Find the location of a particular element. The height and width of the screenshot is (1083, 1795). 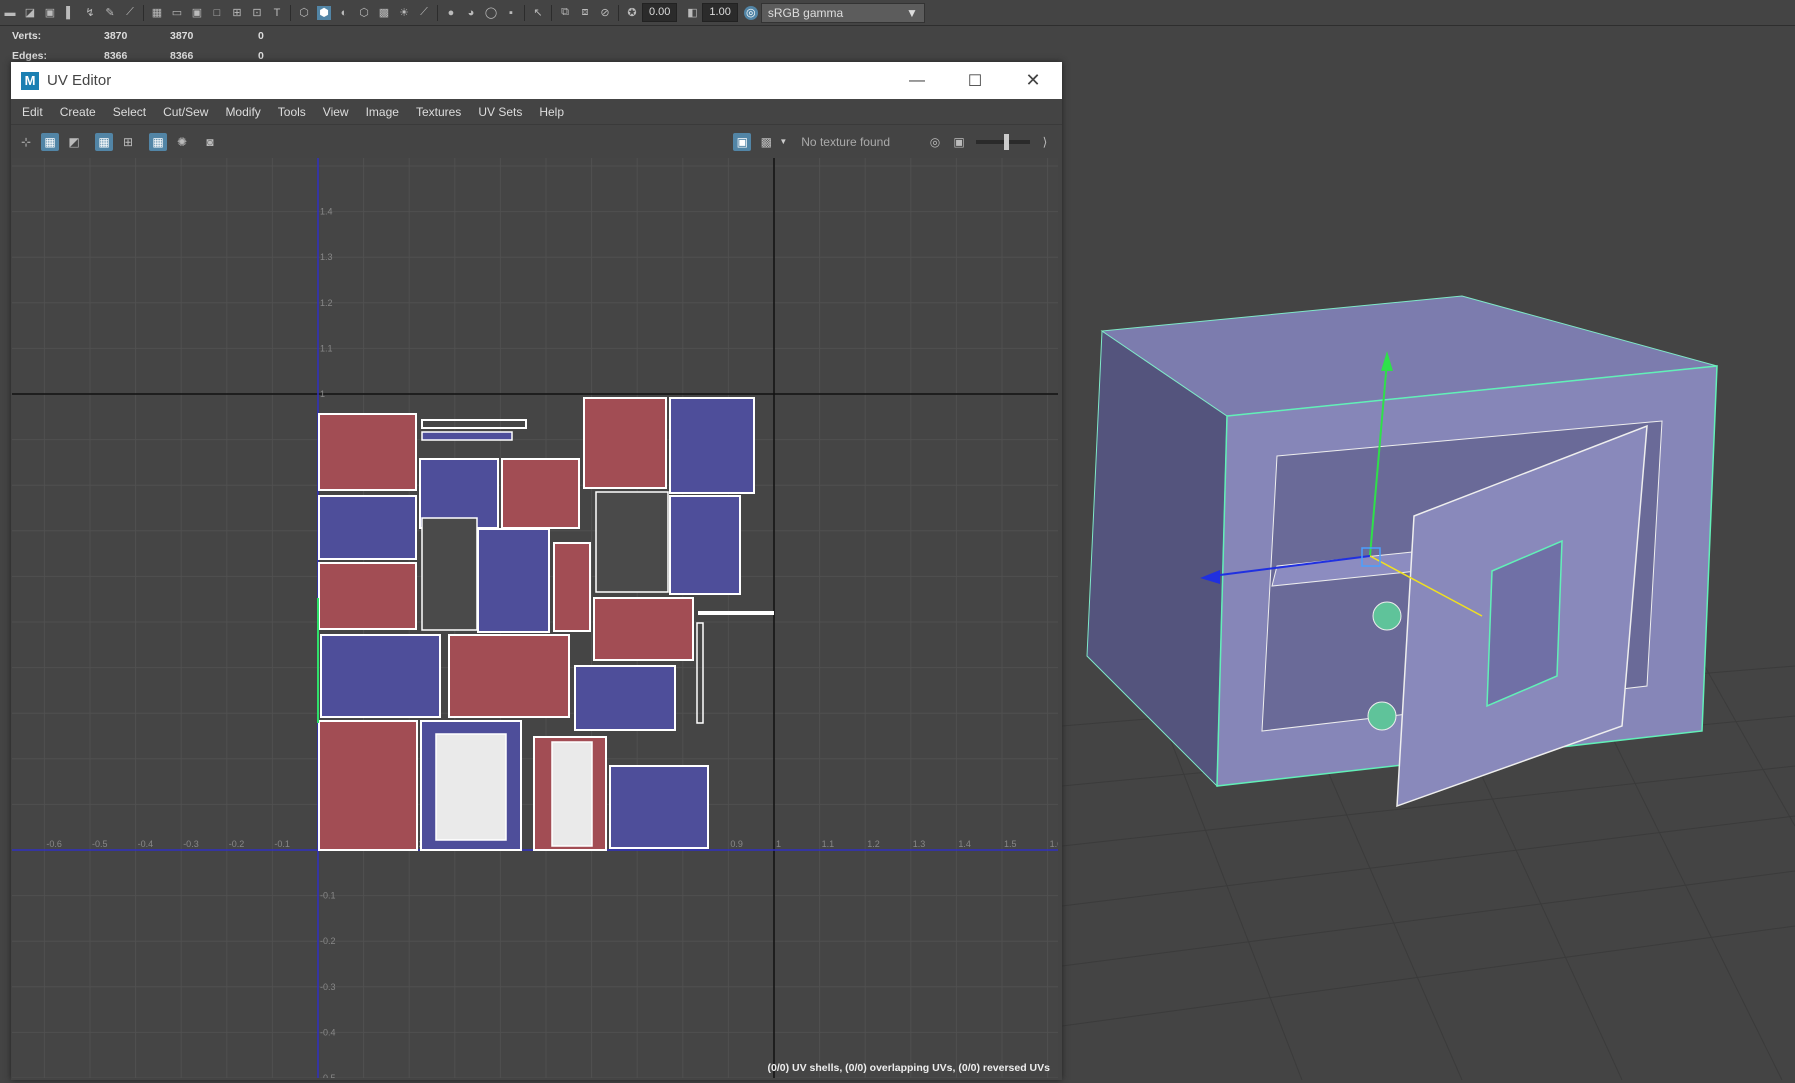

lights-icon: ☀ is located at coordinates (404, 13).